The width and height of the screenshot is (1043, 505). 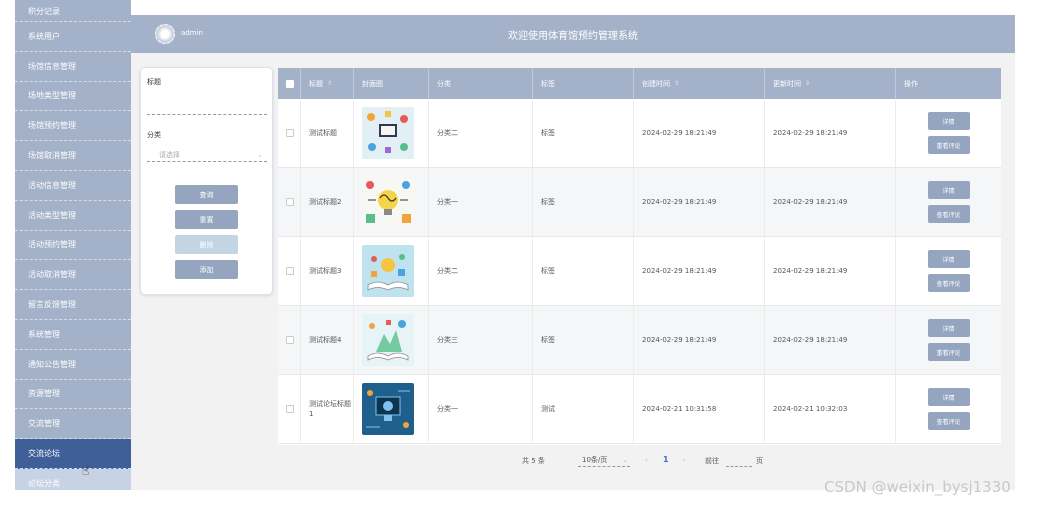 What do you see at coordinates (290, 83) in the screenshot?
I see `select-all-checkbox` at bounding box center [290, 83].